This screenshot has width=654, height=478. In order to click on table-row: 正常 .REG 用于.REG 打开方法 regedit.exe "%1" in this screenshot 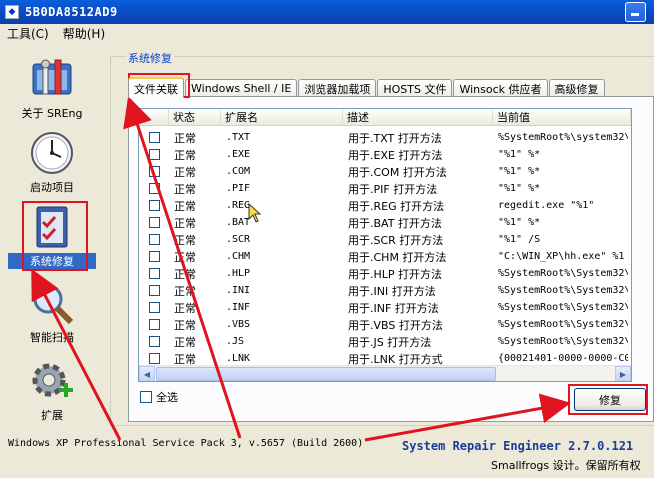, I will do `click(385, 205)`.